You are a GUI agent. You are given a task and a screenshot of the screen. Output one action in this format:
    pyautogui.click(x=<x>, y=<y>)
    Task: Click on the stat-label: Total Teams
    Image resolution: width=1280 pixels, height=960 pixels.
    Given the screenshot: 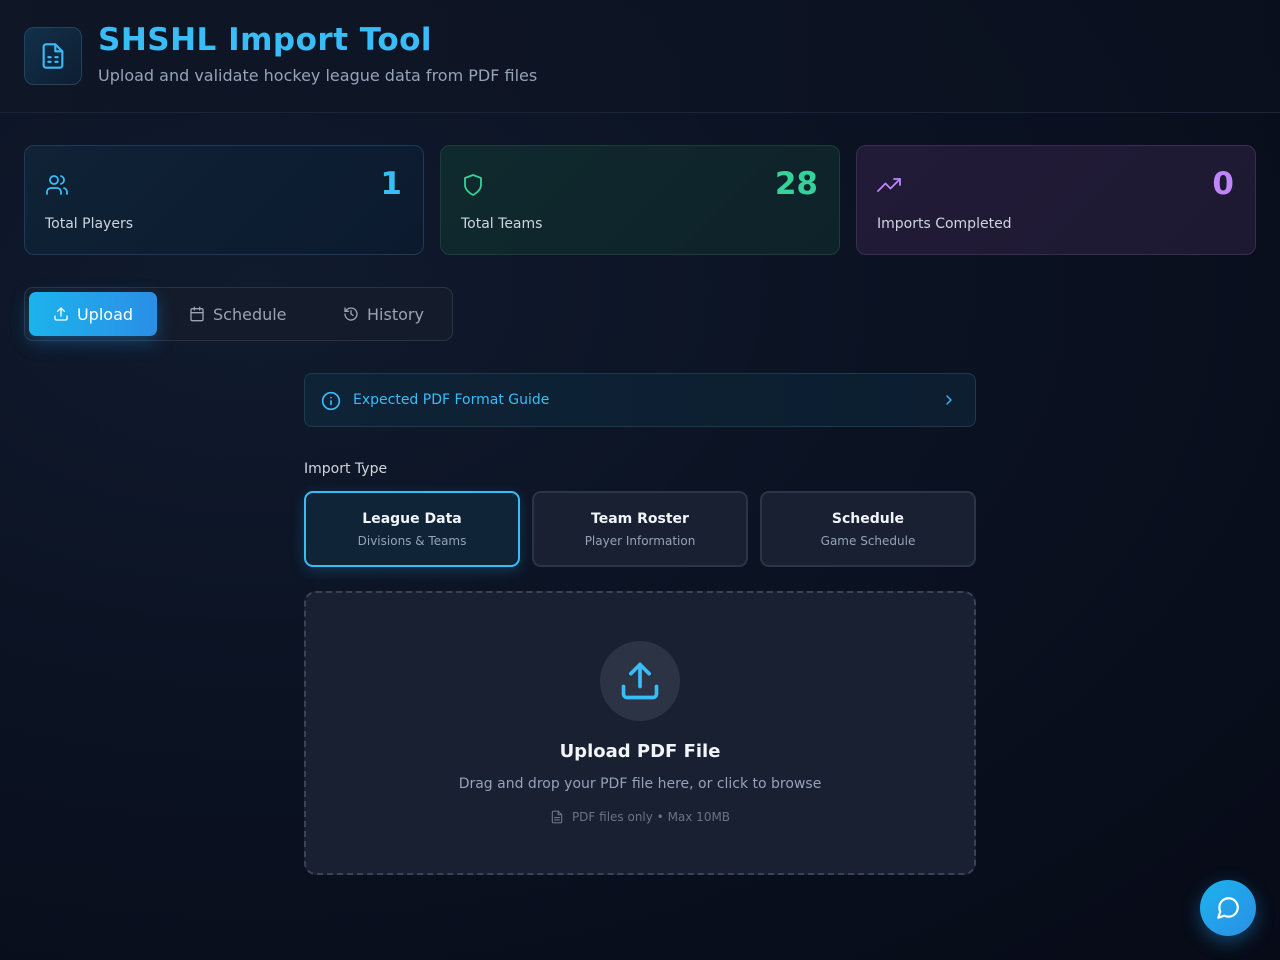 What is the action you would take?
    pyautogui.click(x=502, y=224)
    